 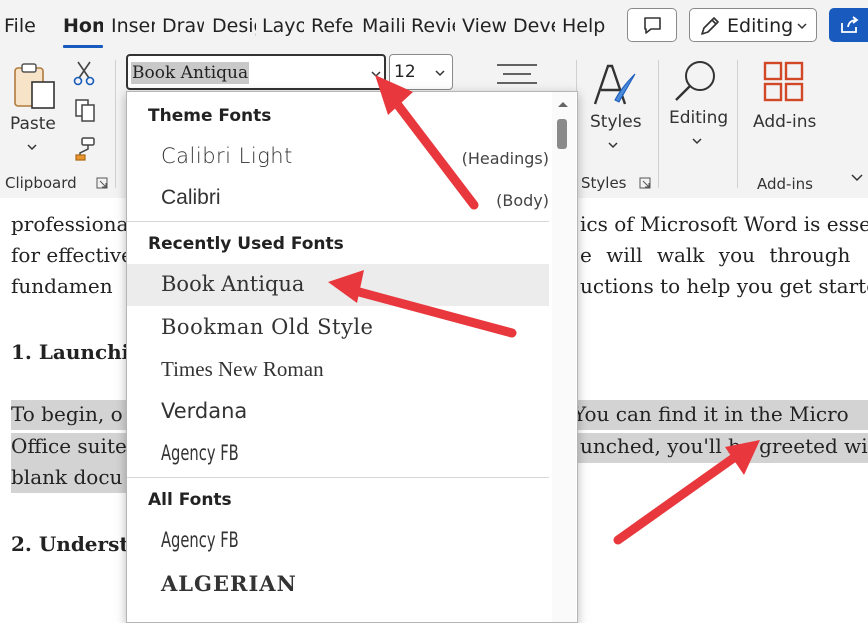 What do you see at coordinates (229, 583) in the screenshot?
I see `font-option-name: ALGERIAN` at bounding box center [229, 583].